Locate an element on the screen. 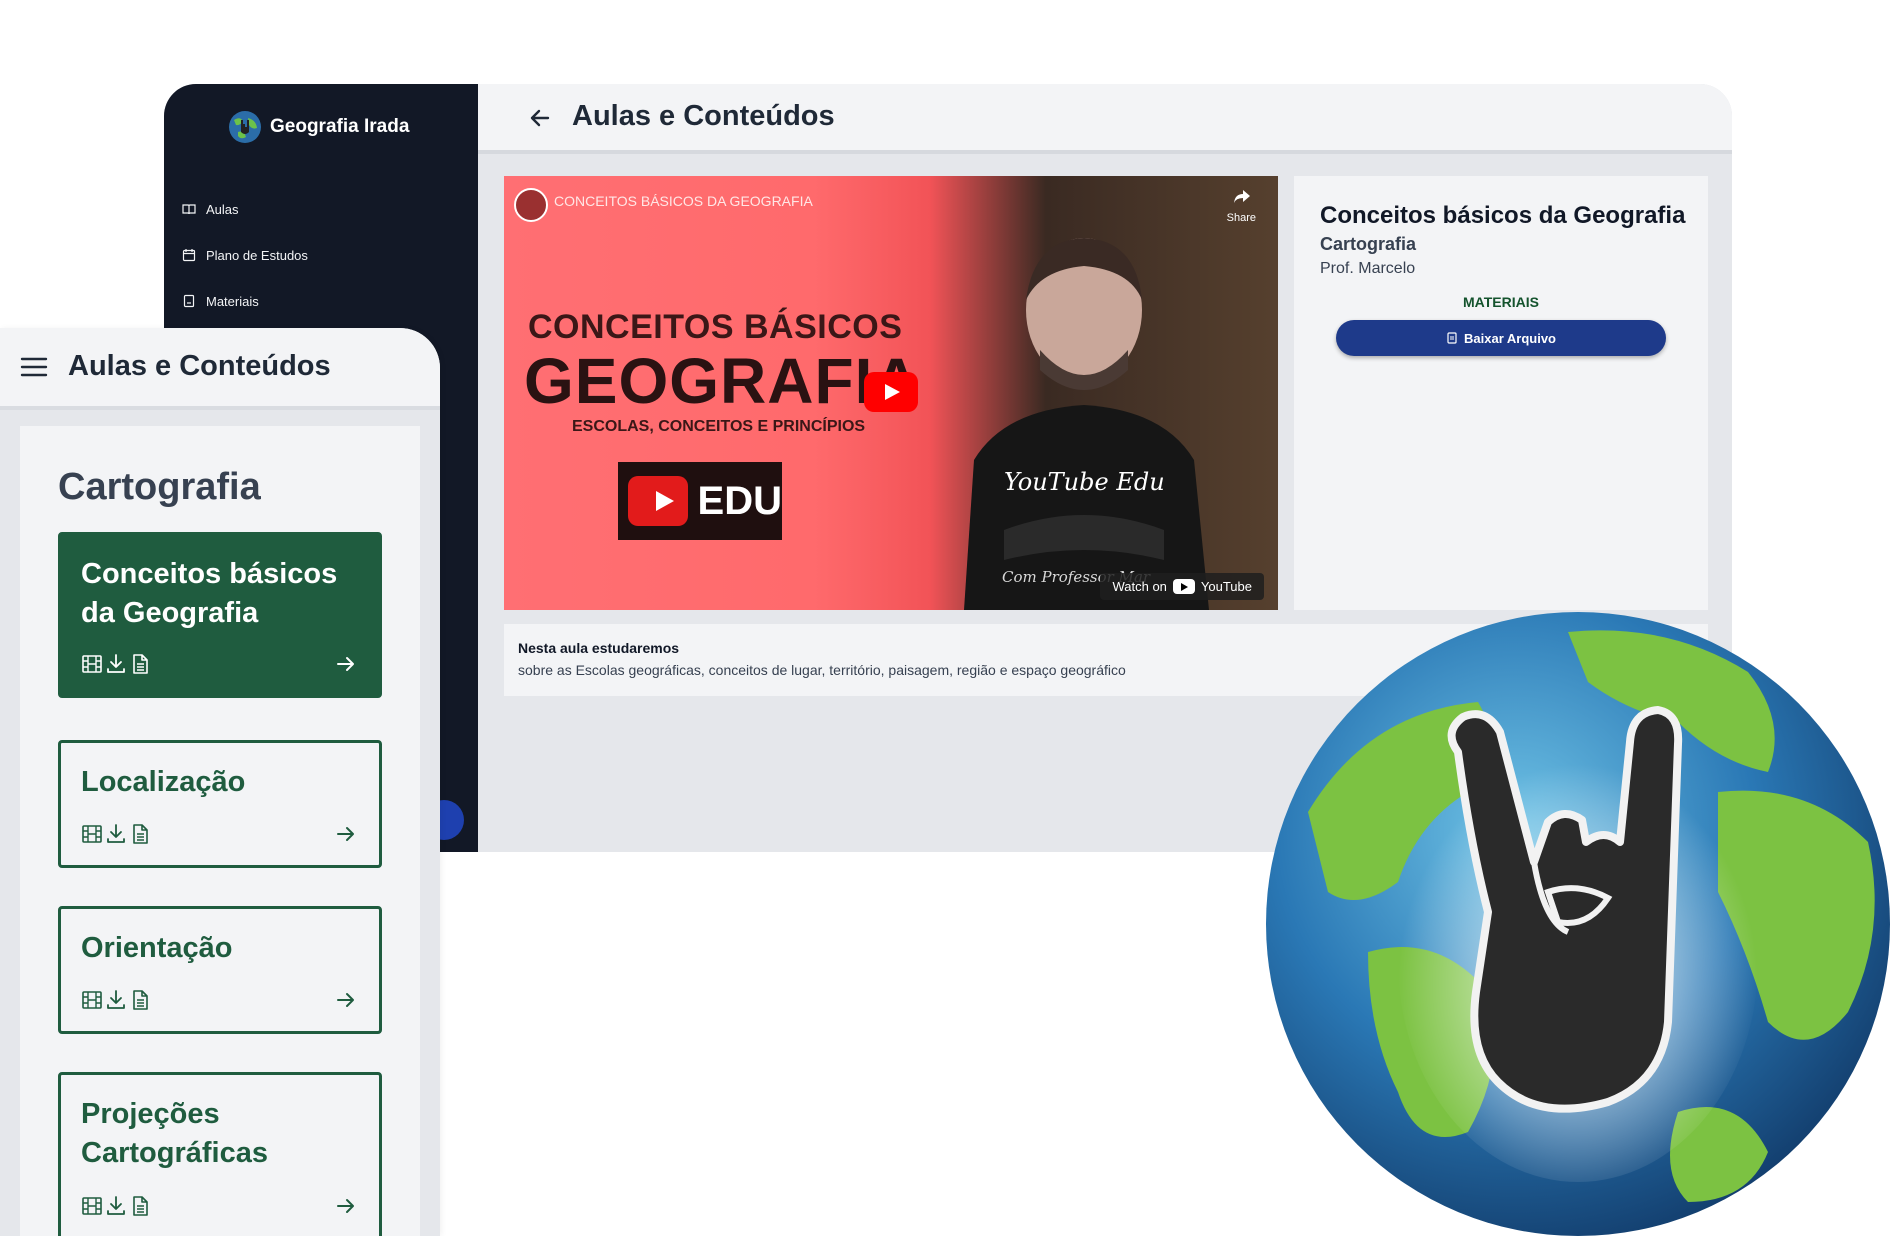 This screenshot has height=1236, width=1896. section-title: Cartografia is located at coordinates (159, 487).